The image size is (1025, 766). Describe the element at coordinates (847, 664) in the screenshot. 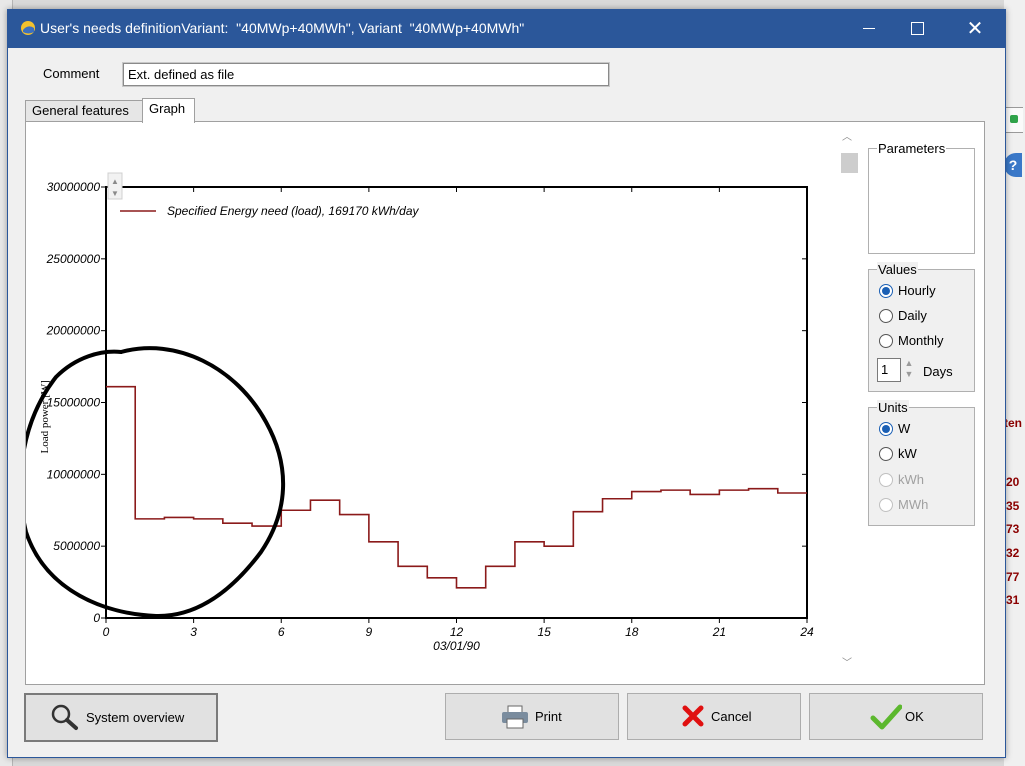

I see `scroll-down-icon: ﹀` at that location.